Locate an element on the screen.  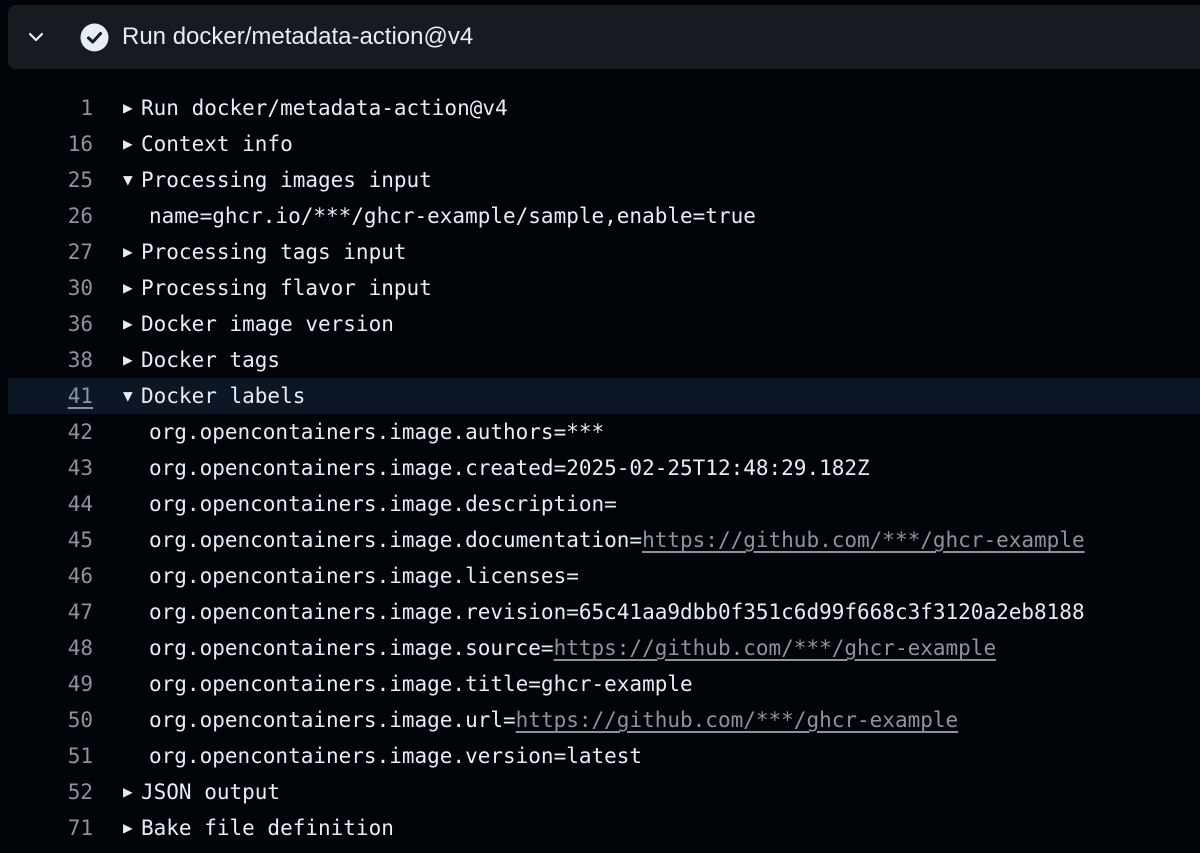
log-line-content: org.opencontainers.image.authors=*** is located at coordinates (376, 432).